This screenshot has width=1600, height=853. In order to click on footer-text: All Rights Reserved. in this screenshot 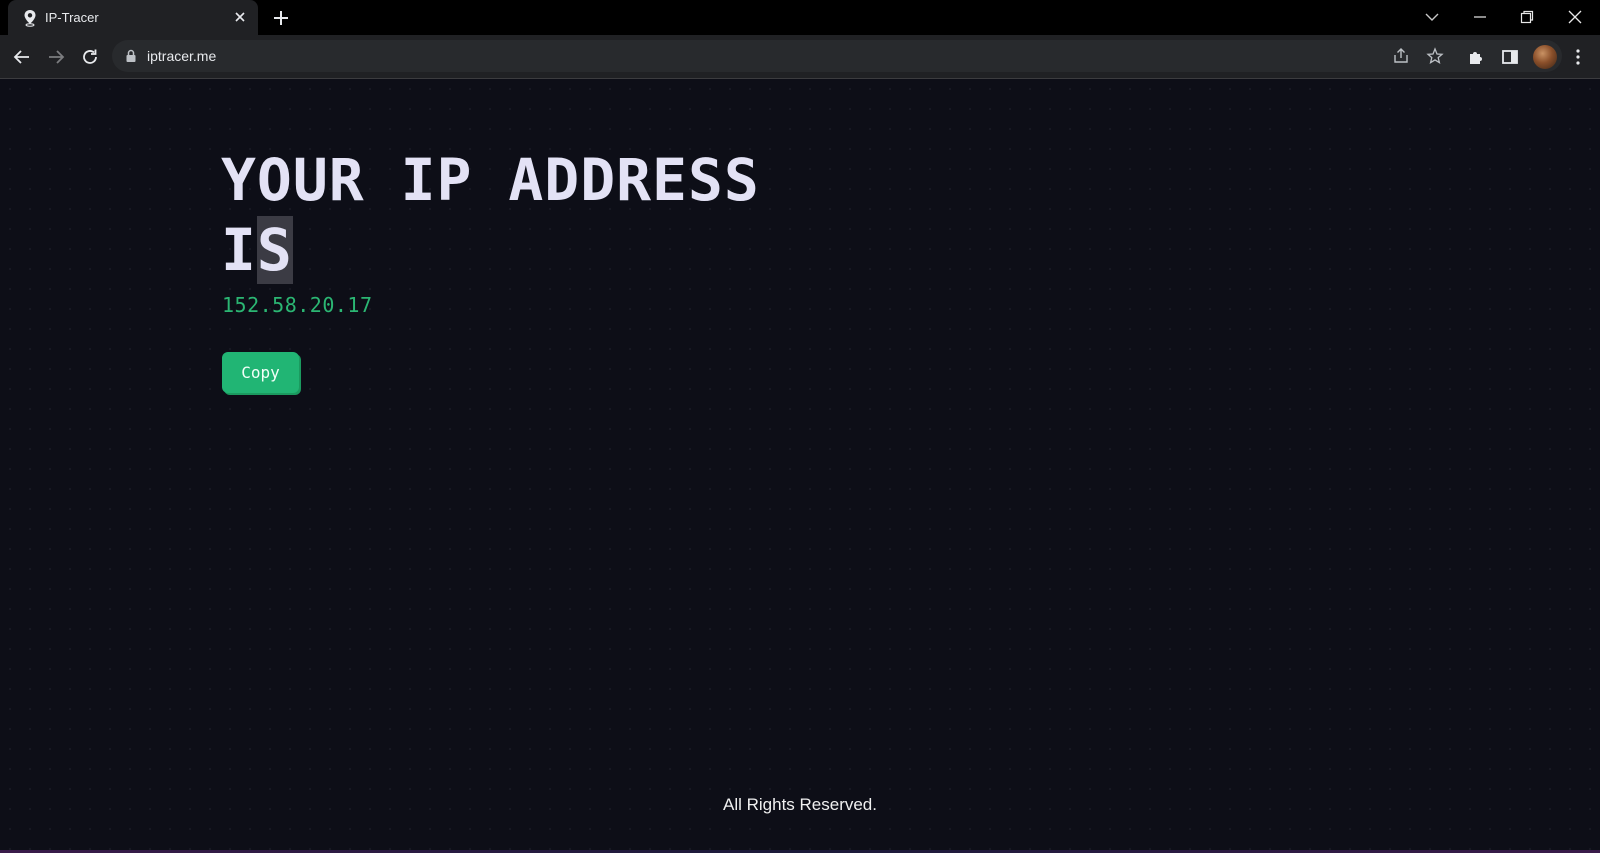, I will do `click(799, 804)`.